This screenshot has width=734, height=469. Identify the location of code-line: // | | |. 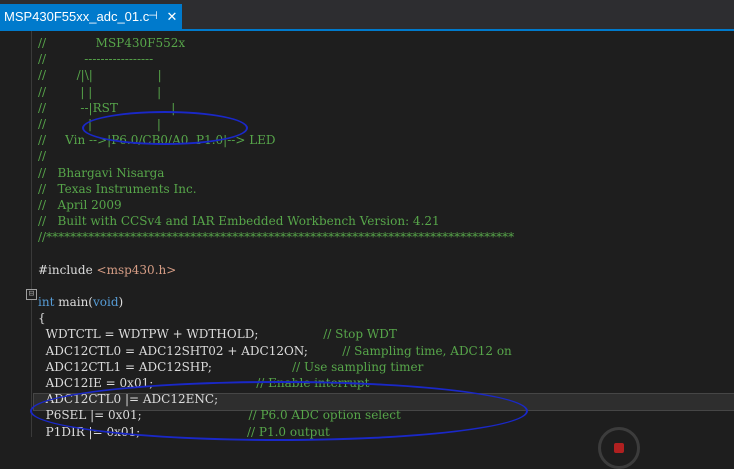
(100, 91).